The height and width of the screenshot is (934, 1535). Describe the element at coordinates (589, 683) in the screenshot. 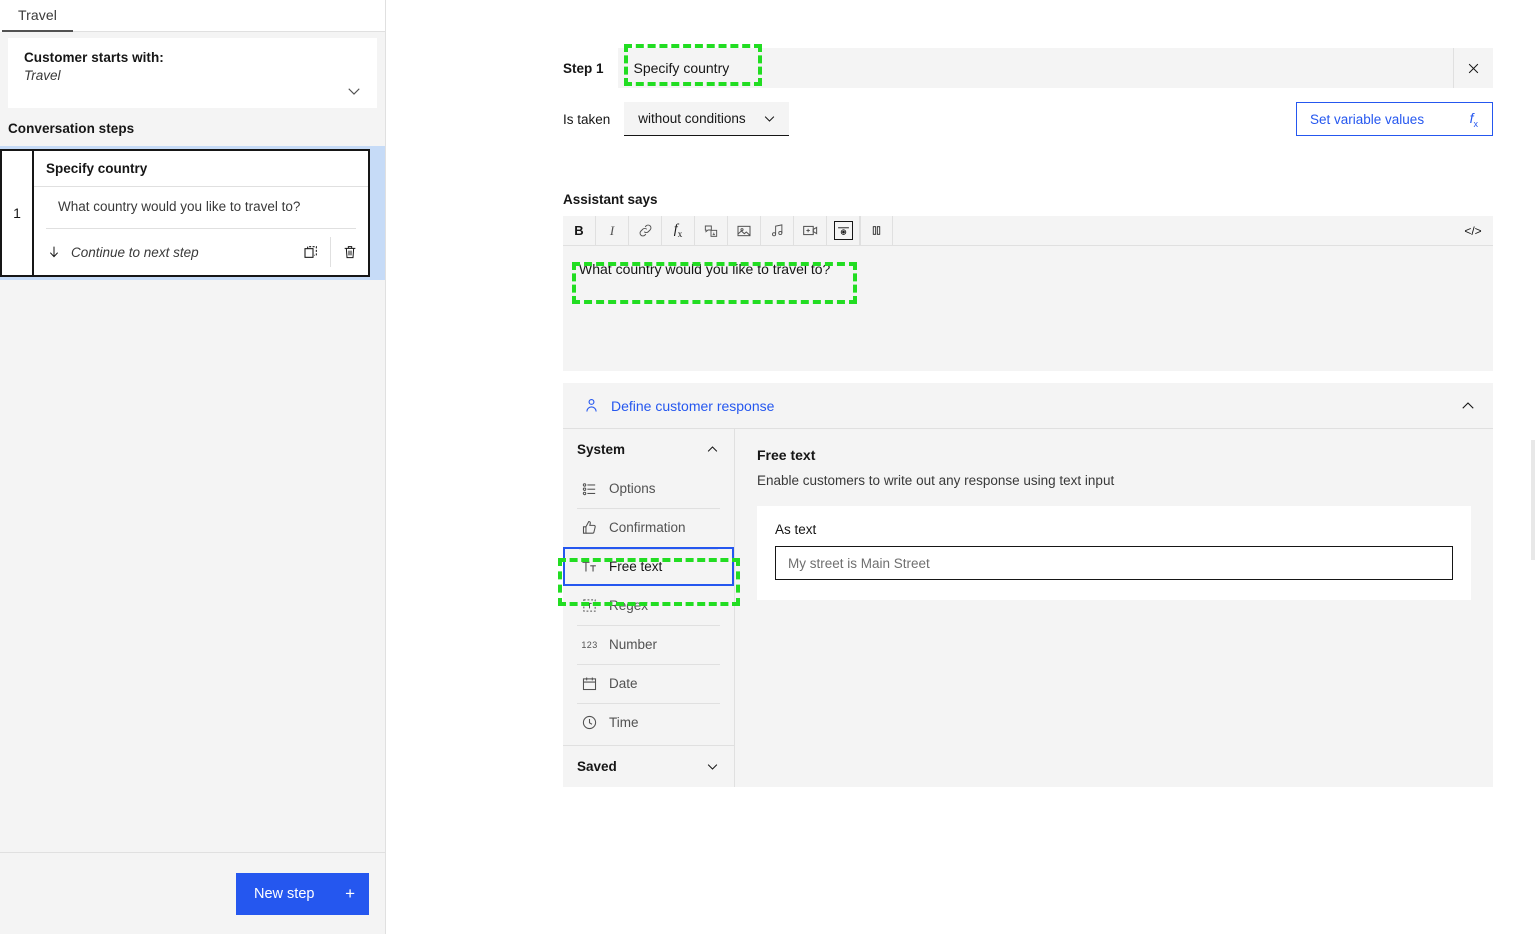

I see `calendar-icon` at that location.